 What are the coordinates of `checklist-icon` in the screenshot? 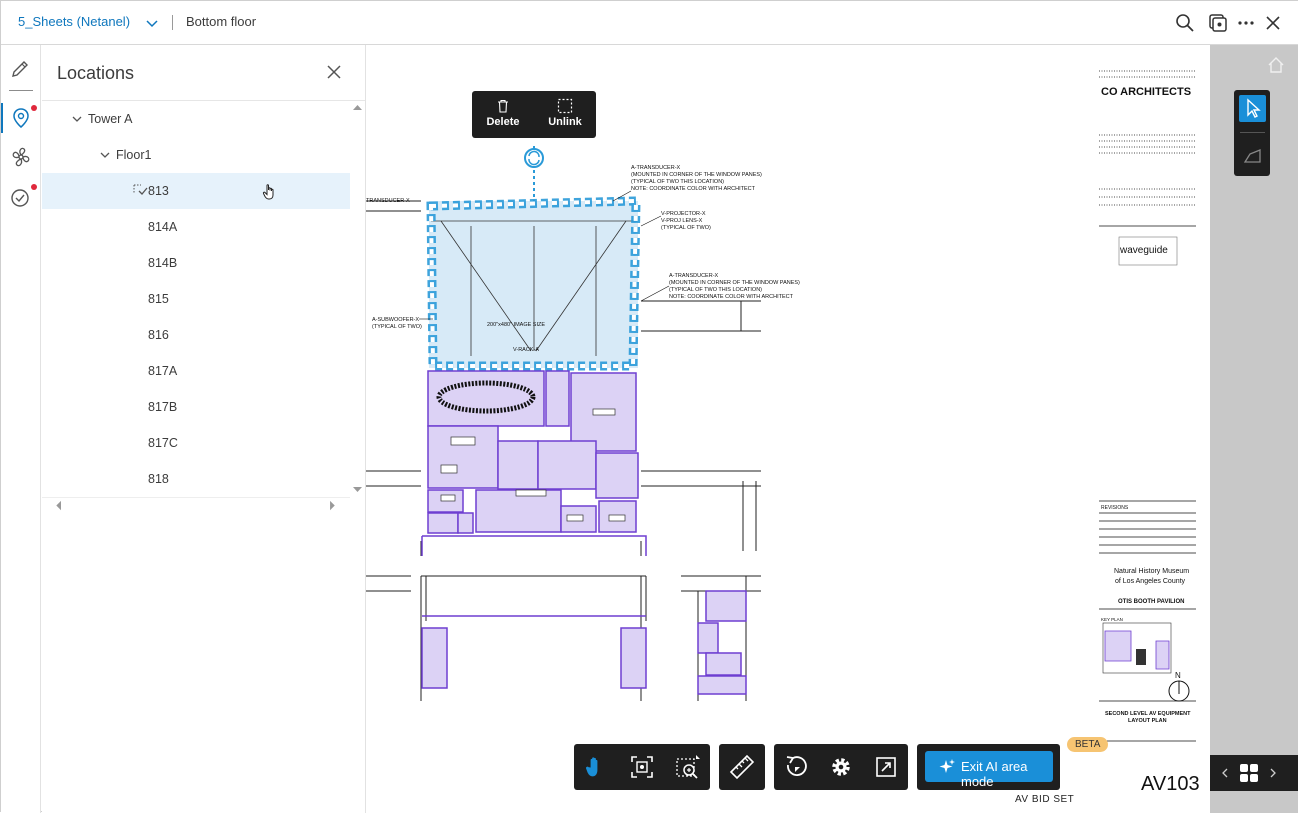 It's located at (20, 198).